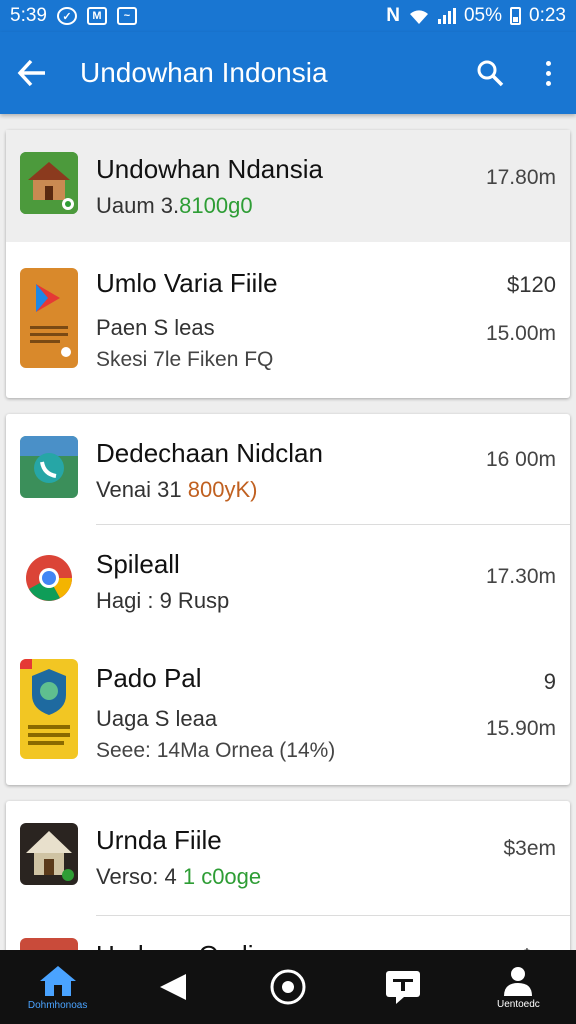 Image resolution: width=576 pixels, height=1024 pixels. What do you see at coordinates (49, 578) in the screenshot?
I see `chrome-icon` at bounding box center [49, 578].